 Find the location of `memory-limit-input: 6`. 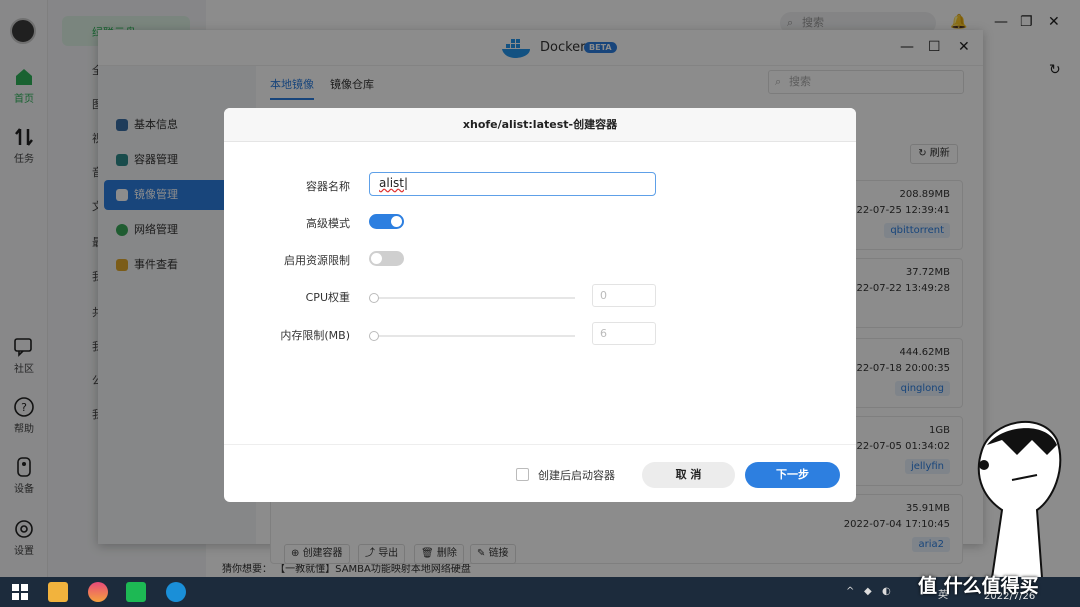

memory-limit-input: 6 is located at coordinates (624, 333).